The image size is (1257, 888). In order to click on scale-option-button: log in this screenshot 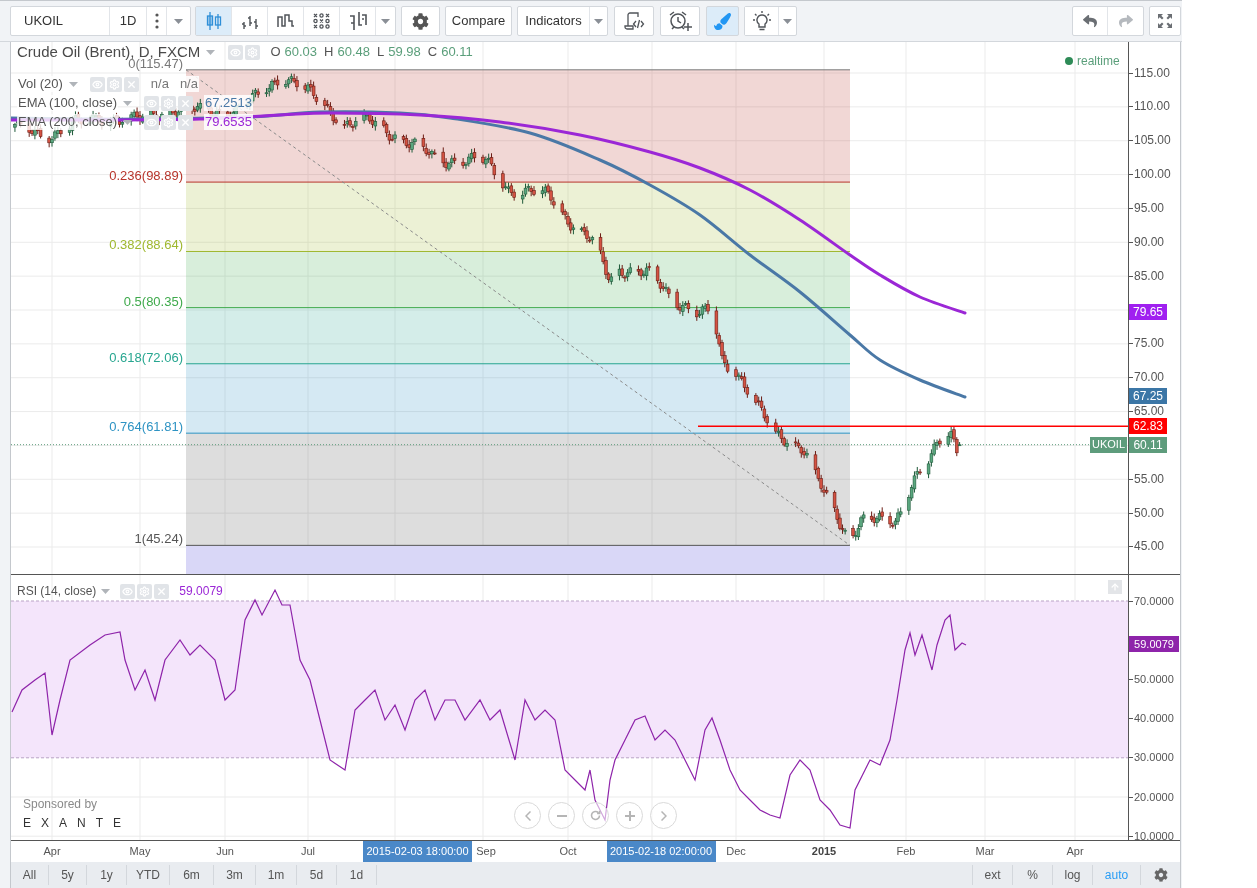, I will do `click(1072, 875)`.